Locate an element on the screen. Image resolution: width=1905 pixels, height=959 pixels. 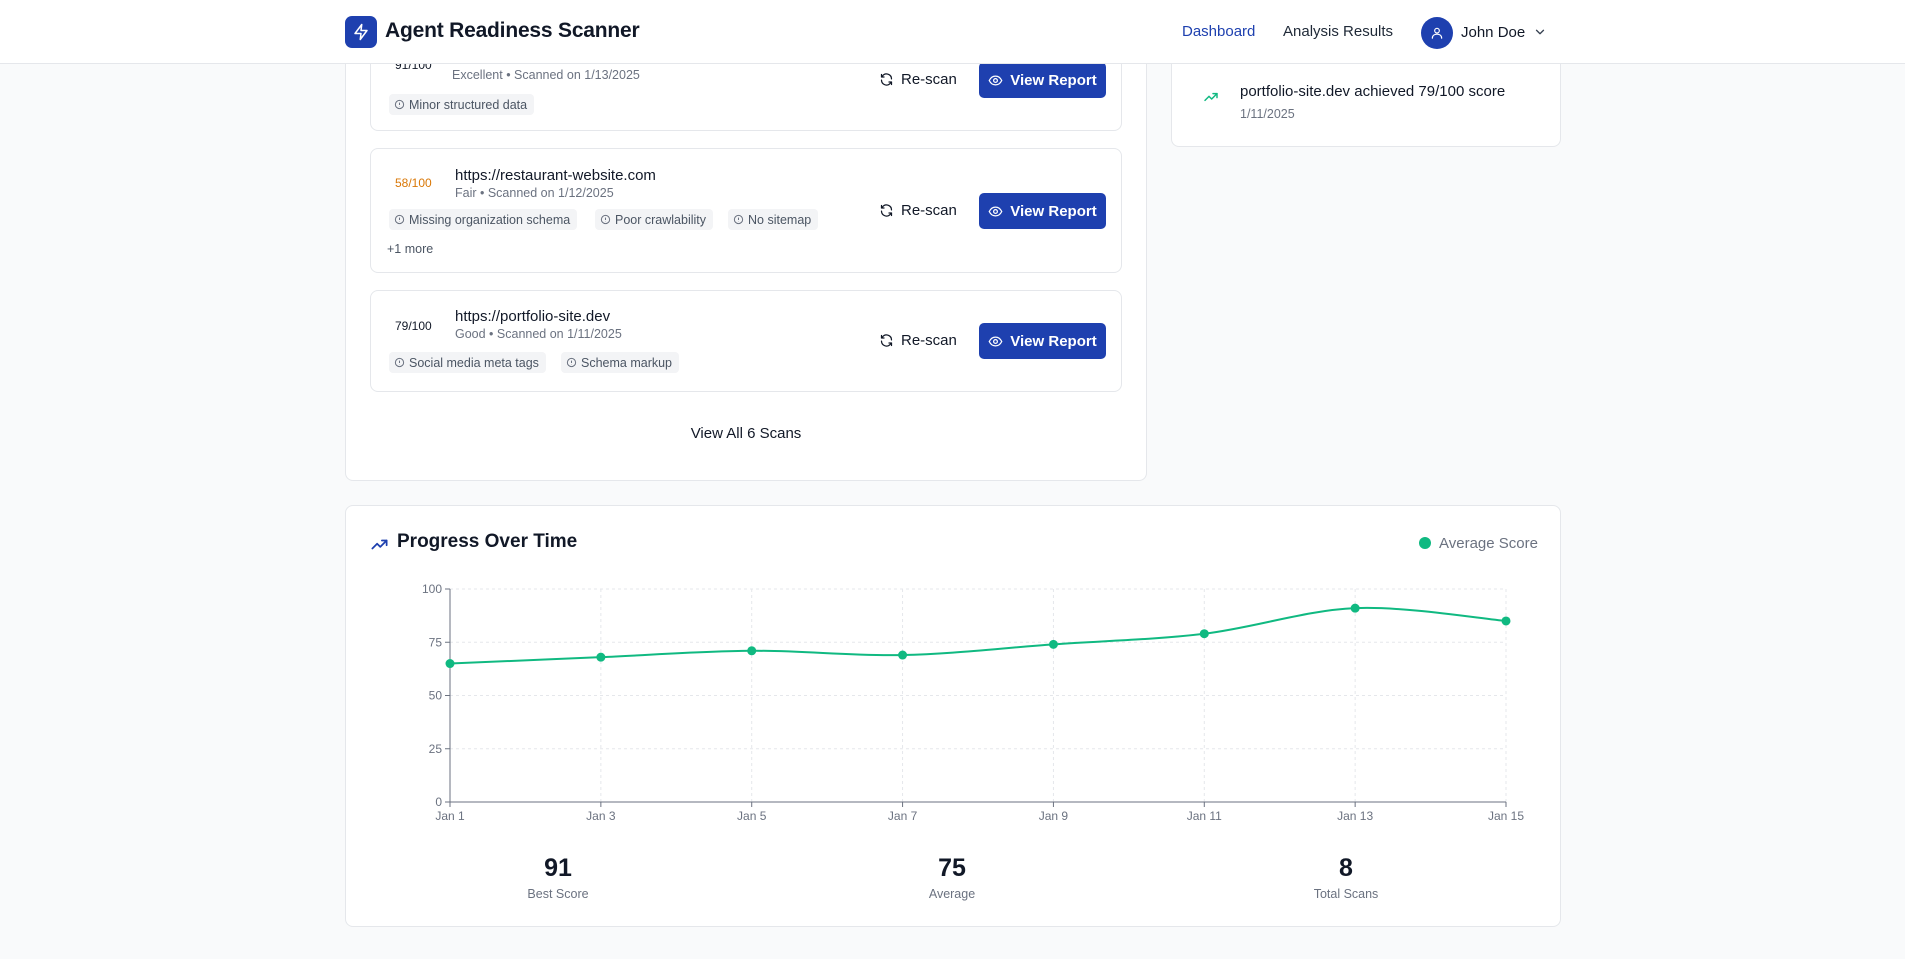
nav-analysis-results: Analysis Results is located at coordinates (1338, 31).